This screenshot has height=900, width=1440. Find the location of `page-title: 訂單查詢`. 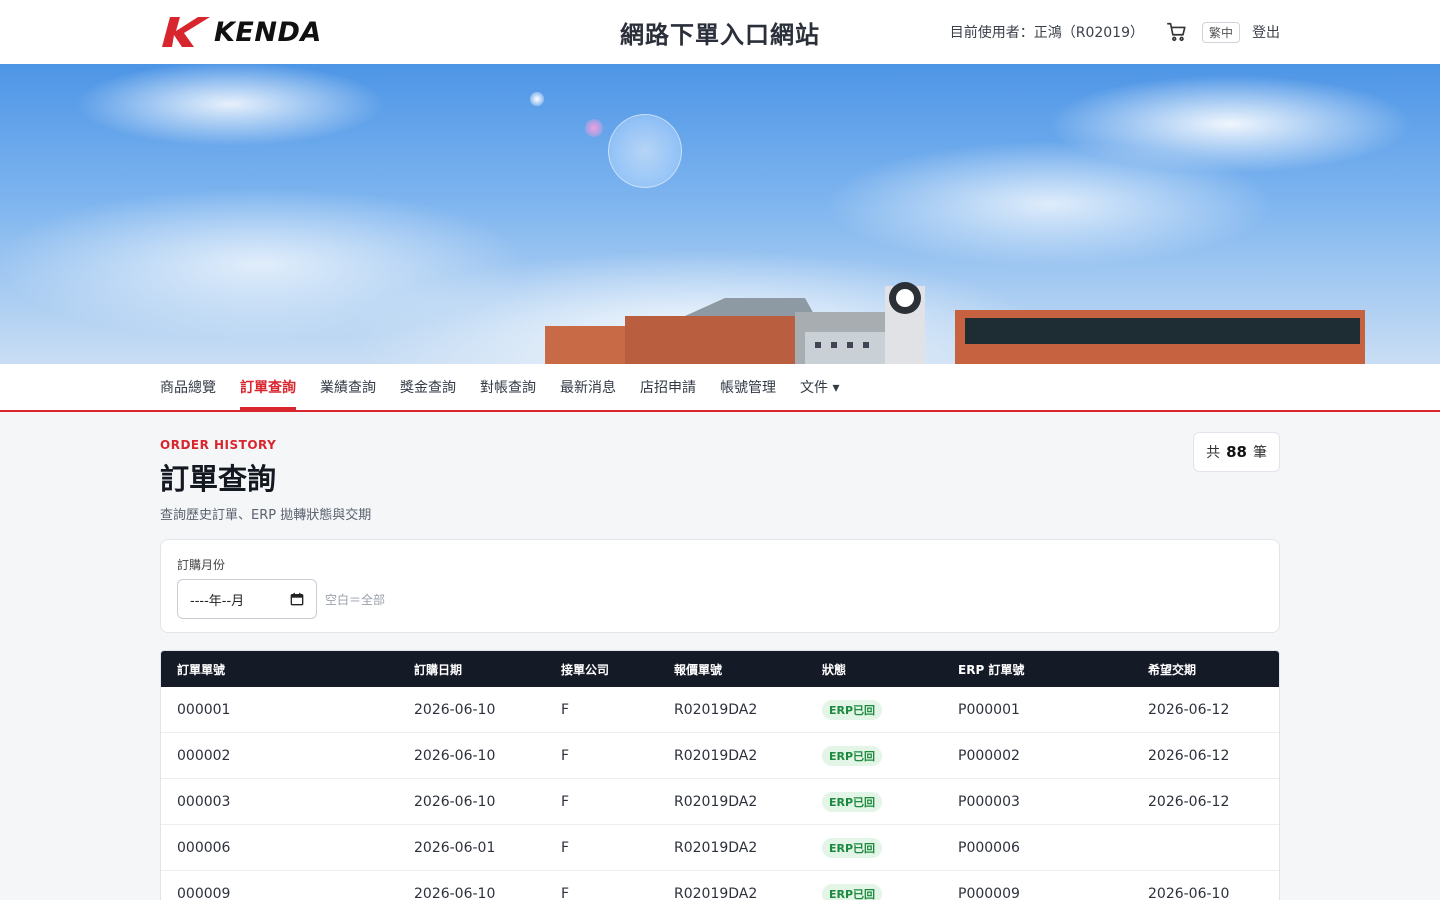

page-title: 訂單查詢 is located at coordinates (218, 479).